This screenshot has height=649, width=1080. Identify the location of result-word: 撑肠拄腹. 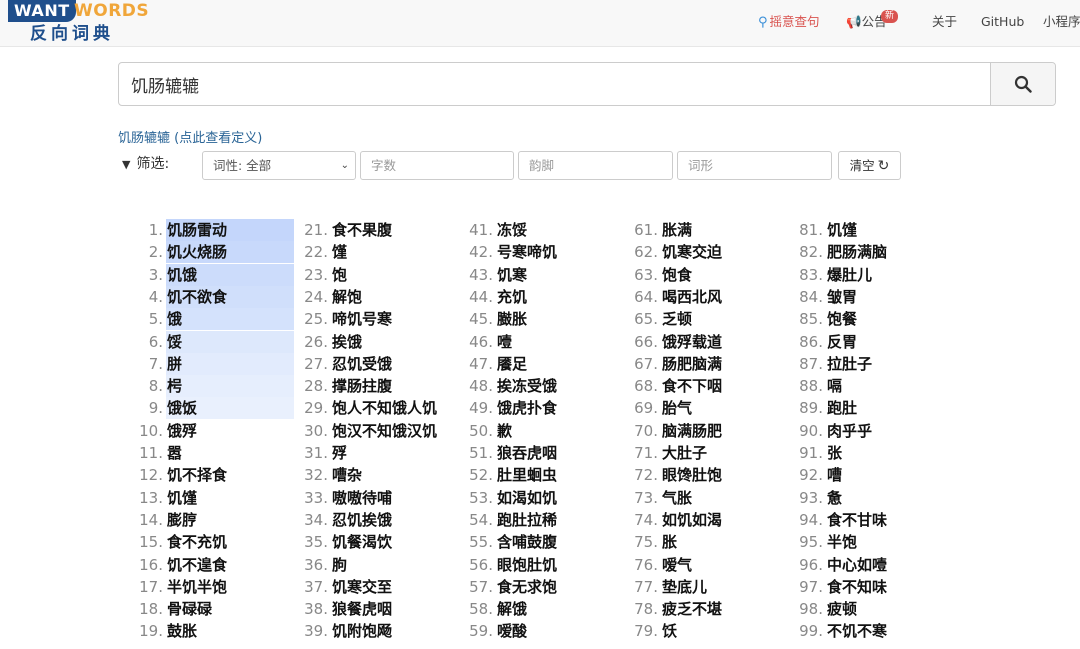
(362, 386).